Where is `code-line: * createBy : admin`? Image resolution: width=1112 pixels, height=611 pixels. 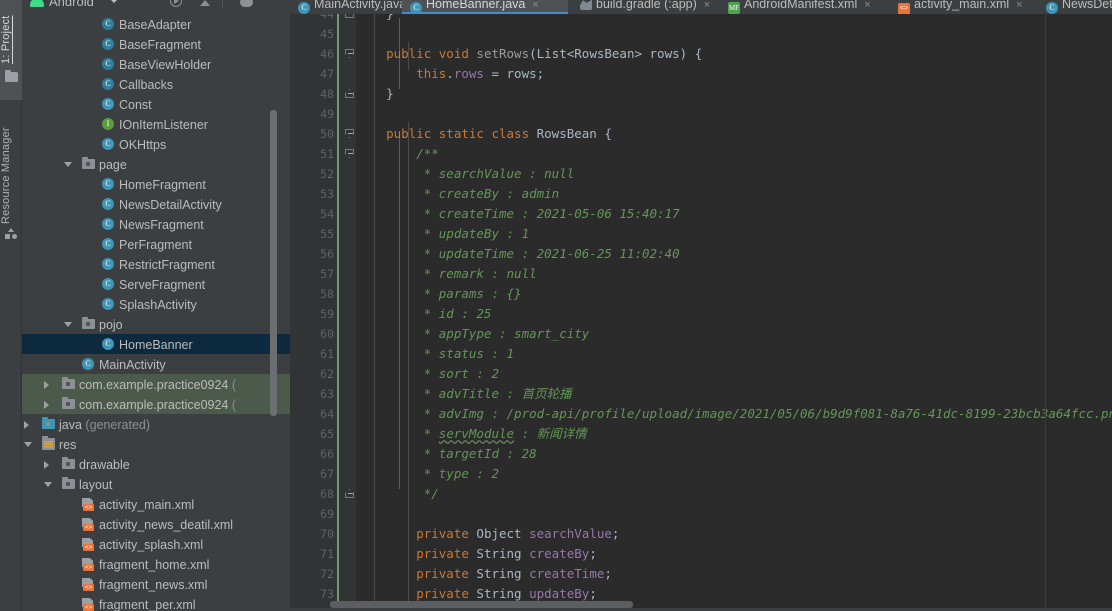 code-line: * createBy : admin is located at coordinates (457, 194).